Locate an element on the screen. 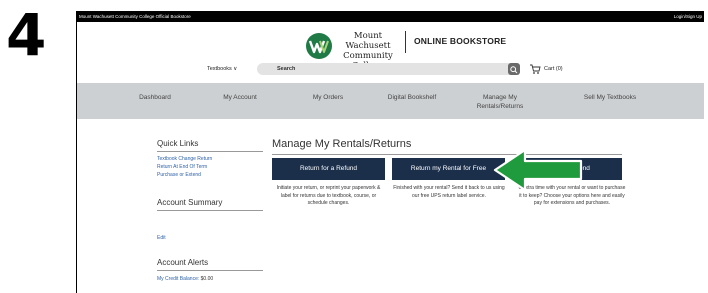 This screenshot has width=708, height=293. nav-my-orders: My Orders is located at coordinates (328, 97).